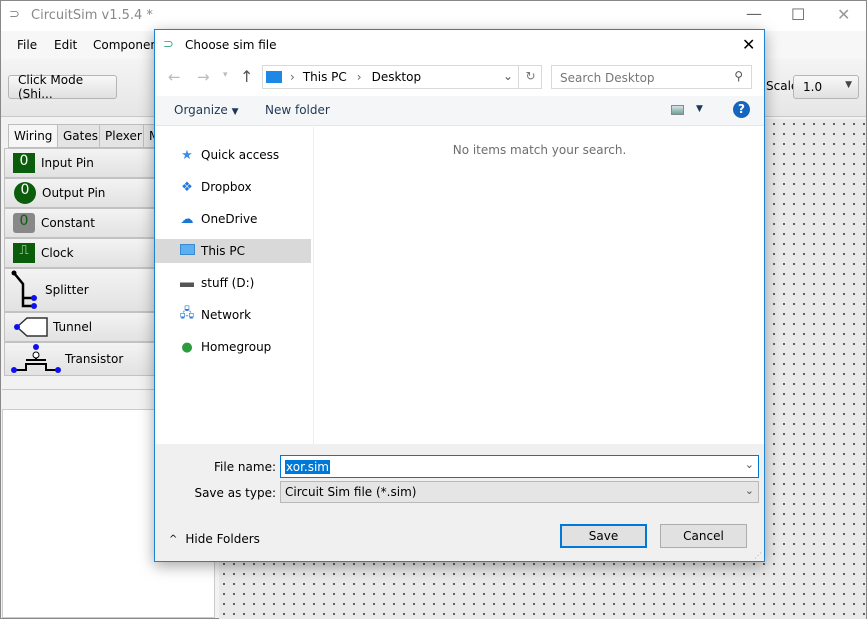 This screenshot has width=867, height=619. Describe the element at coordinates (297, 110) in the screenshot. I see `new-folder-button: New folder` at that location.